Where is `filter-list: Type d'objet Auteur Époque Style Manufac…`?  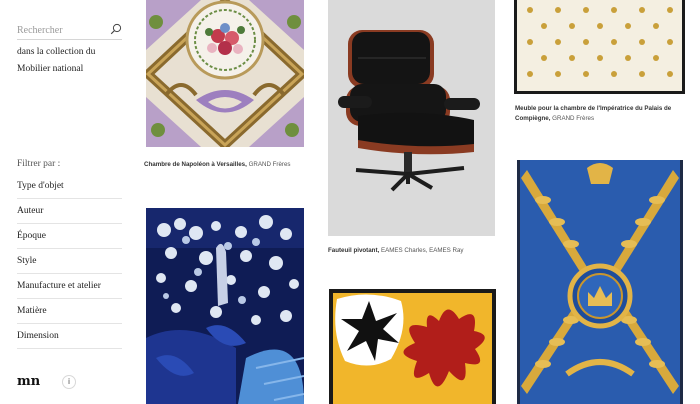 filter-list: Type d'objet Auteur Époque Style Manufac… is located at coordinates (69, 261).